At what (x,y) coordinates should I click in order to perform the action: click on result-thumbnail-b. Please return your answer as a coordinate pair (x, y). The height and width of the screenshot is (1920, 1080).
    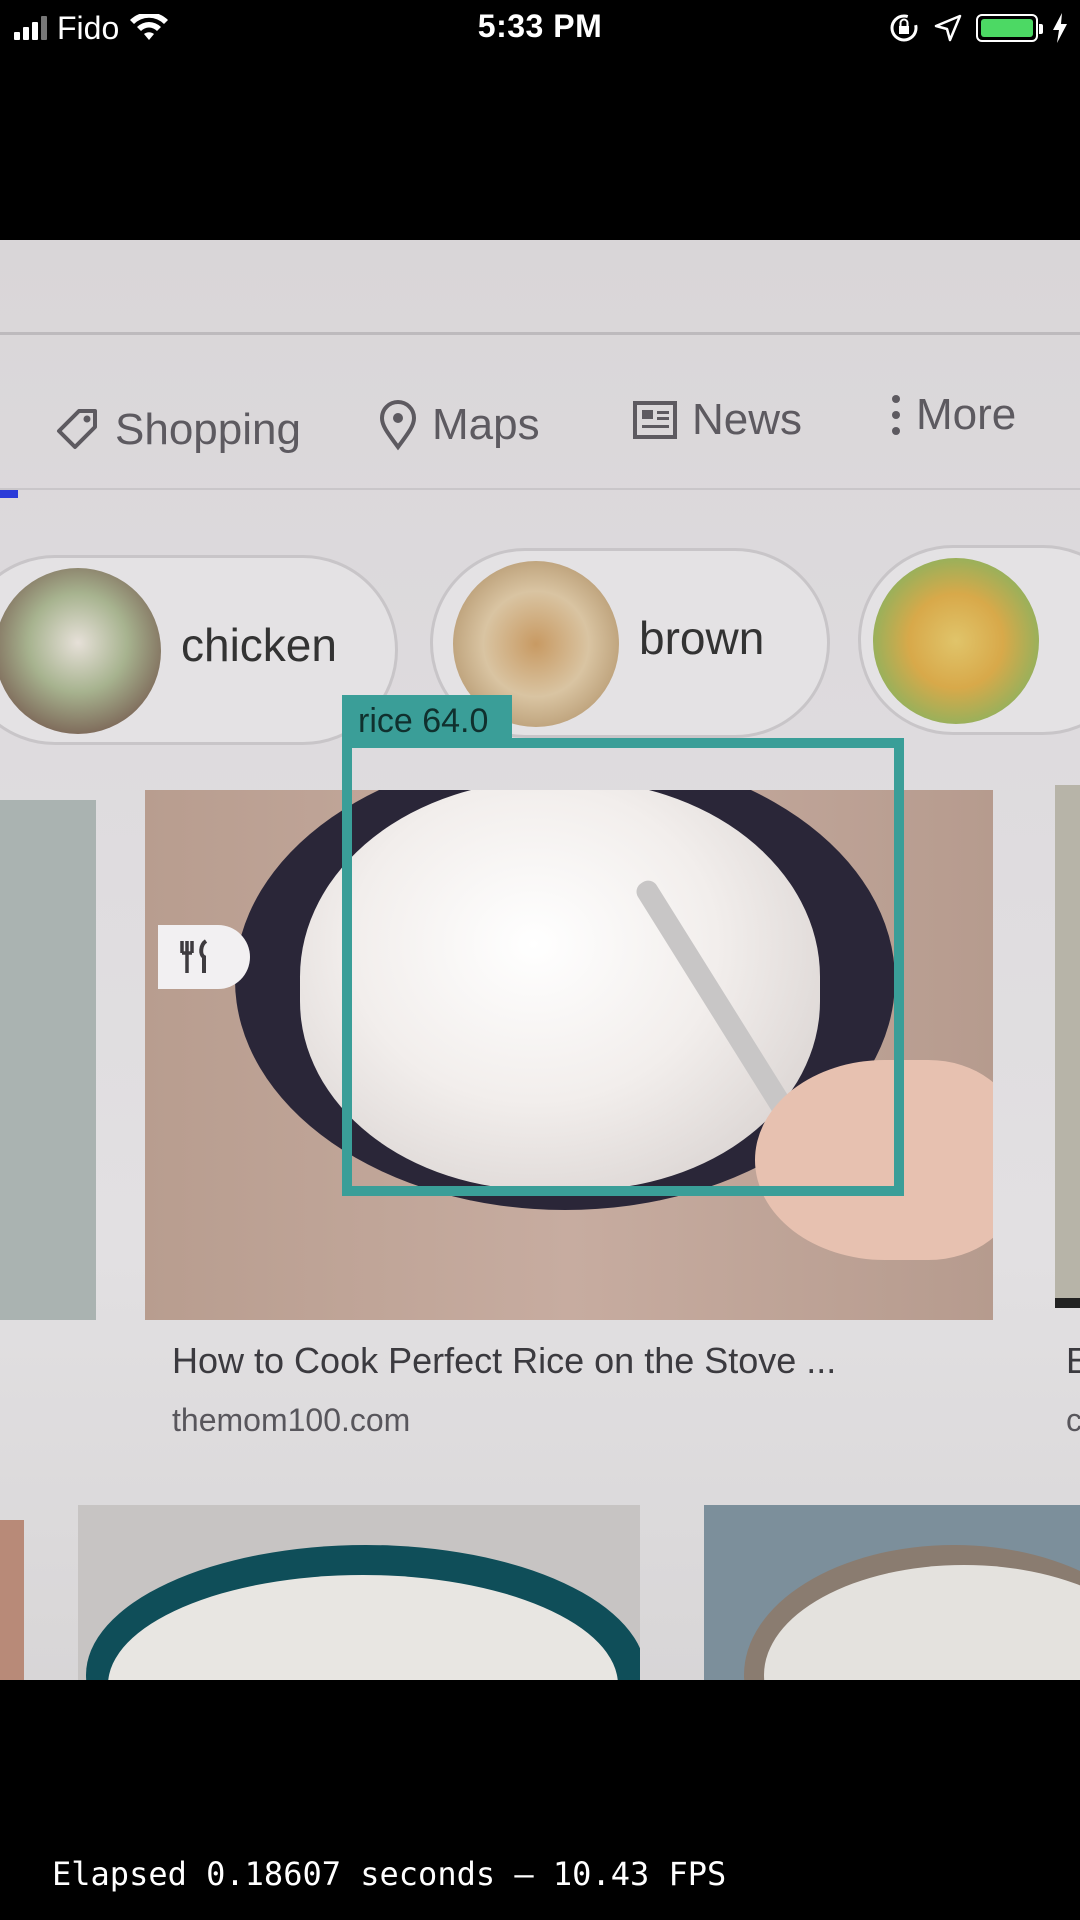
    Looking at the image, I should click on (892, 1592).